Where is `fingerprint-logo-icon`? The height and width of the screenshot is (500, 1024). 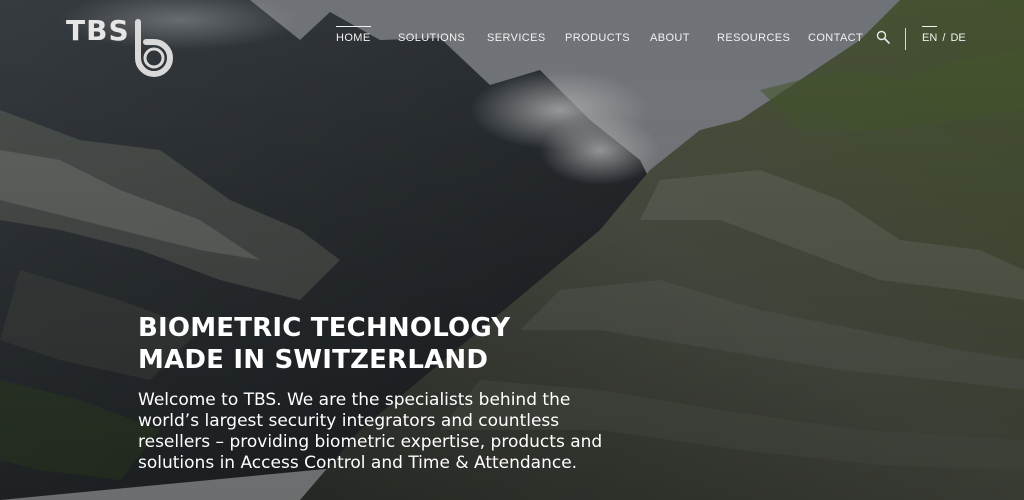
fingerprint-logo-icon is located at coordinates (154, 48).